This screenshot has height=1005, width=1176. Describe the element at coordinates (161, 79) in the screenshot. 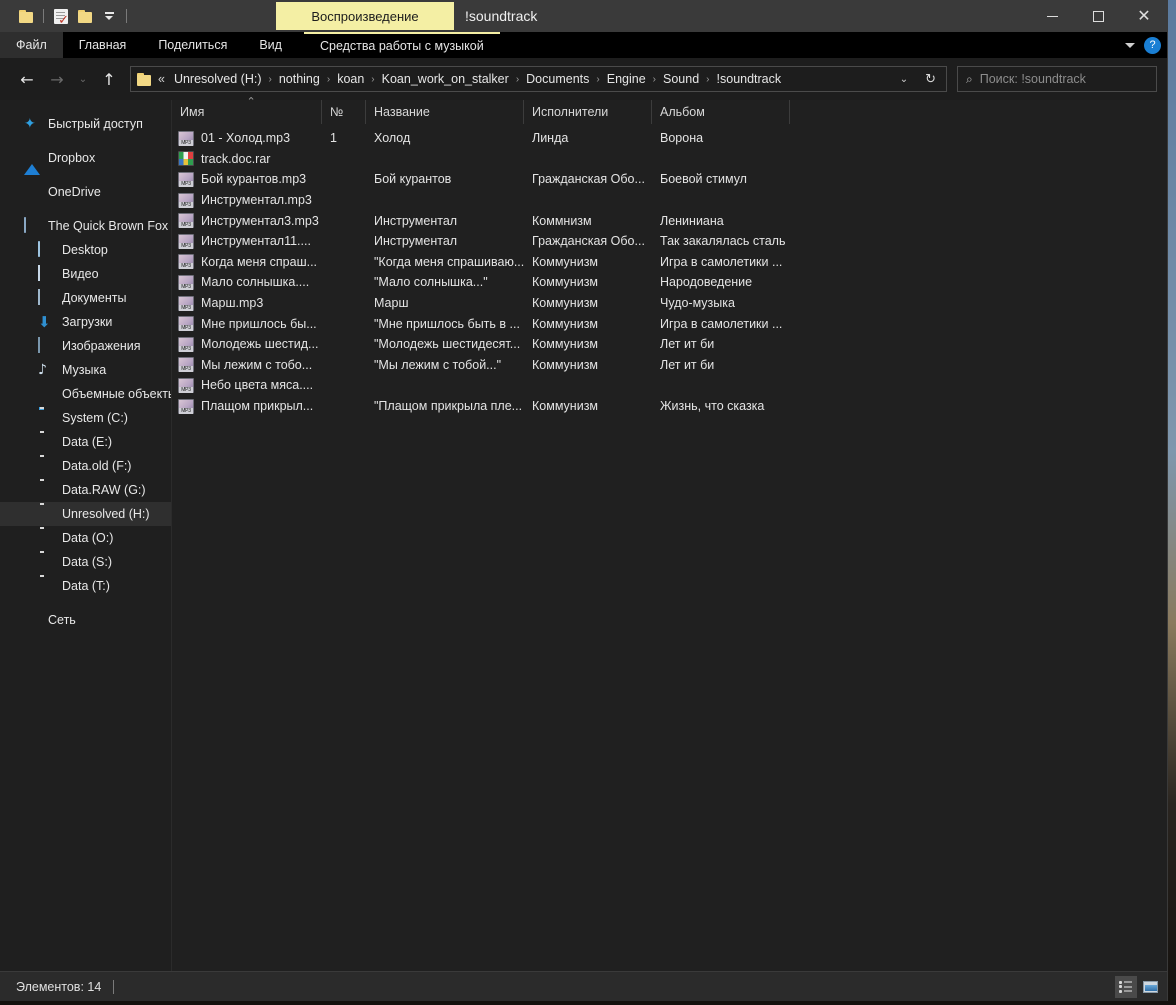

I see `breadcrumb-overflow: «` at that location.